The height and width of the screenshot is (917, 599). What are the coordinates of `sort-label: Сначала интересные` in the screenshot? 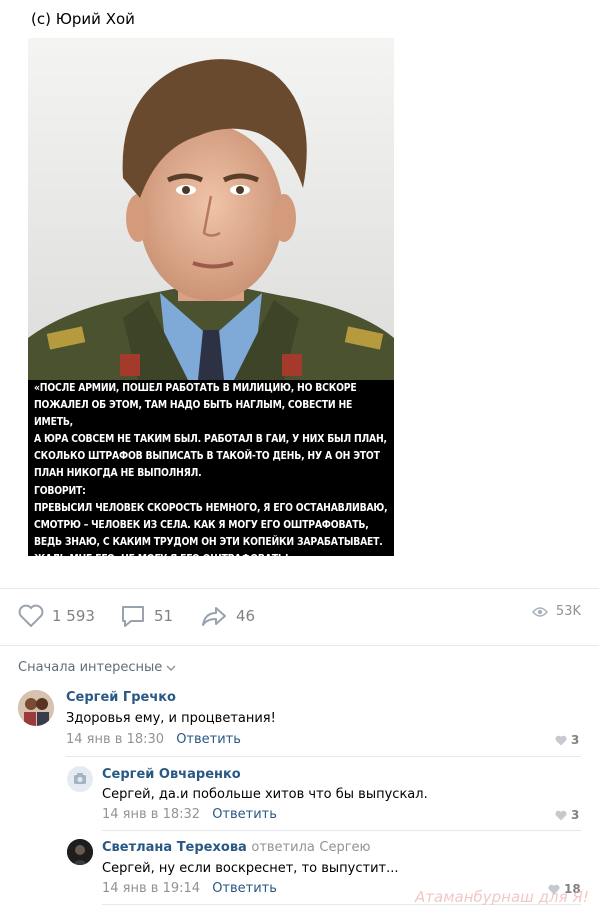 It's located at (90, 667).